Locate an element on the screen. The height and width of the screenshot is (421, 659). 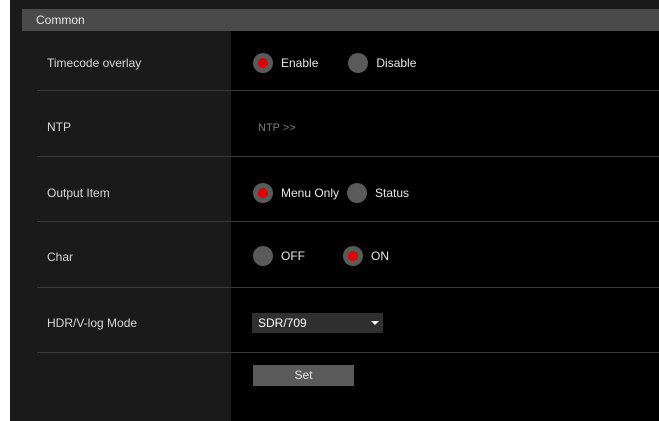
timecode-disable-label: Disable is located at coordinates (396, 63).